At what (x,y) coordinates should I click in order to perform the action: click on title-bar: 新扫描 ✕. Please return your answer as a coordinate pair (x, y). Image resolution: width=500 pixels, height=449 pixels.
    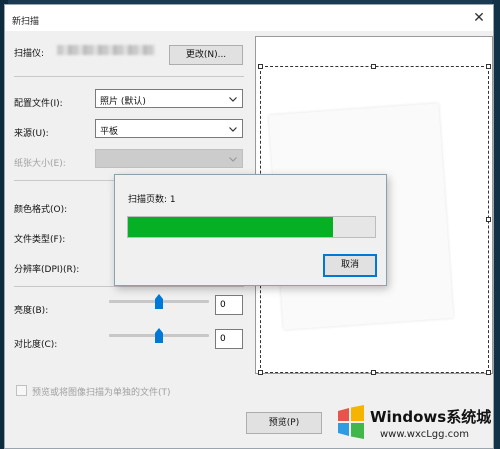
    Looking at the image, I should click on (249, 18).